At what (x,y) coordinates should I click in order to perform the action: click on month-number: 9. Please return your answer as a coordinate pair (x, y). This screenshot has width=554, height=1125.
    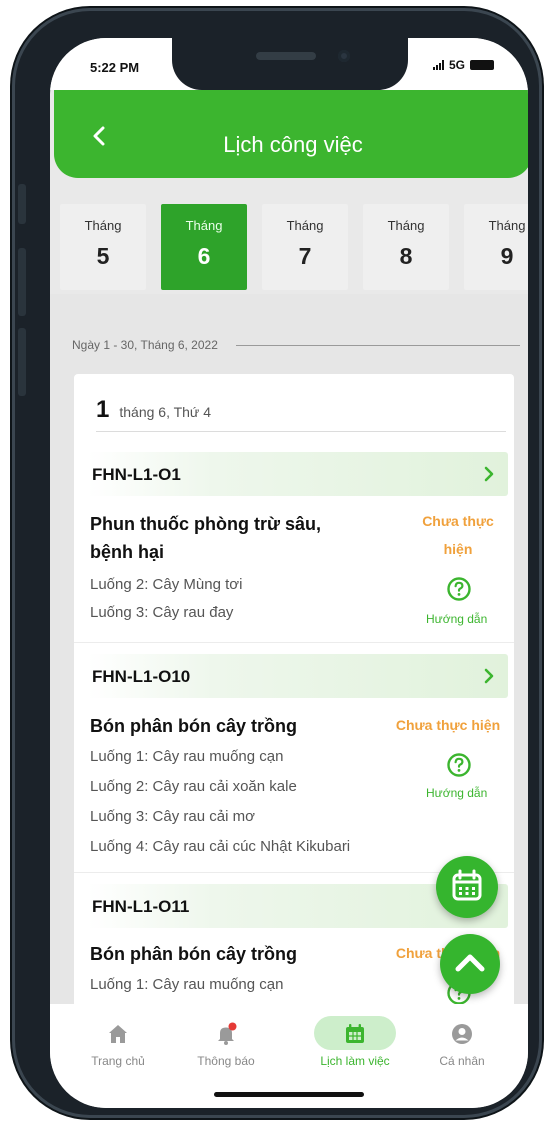
    Looking at the image, I should click on (507, 256).